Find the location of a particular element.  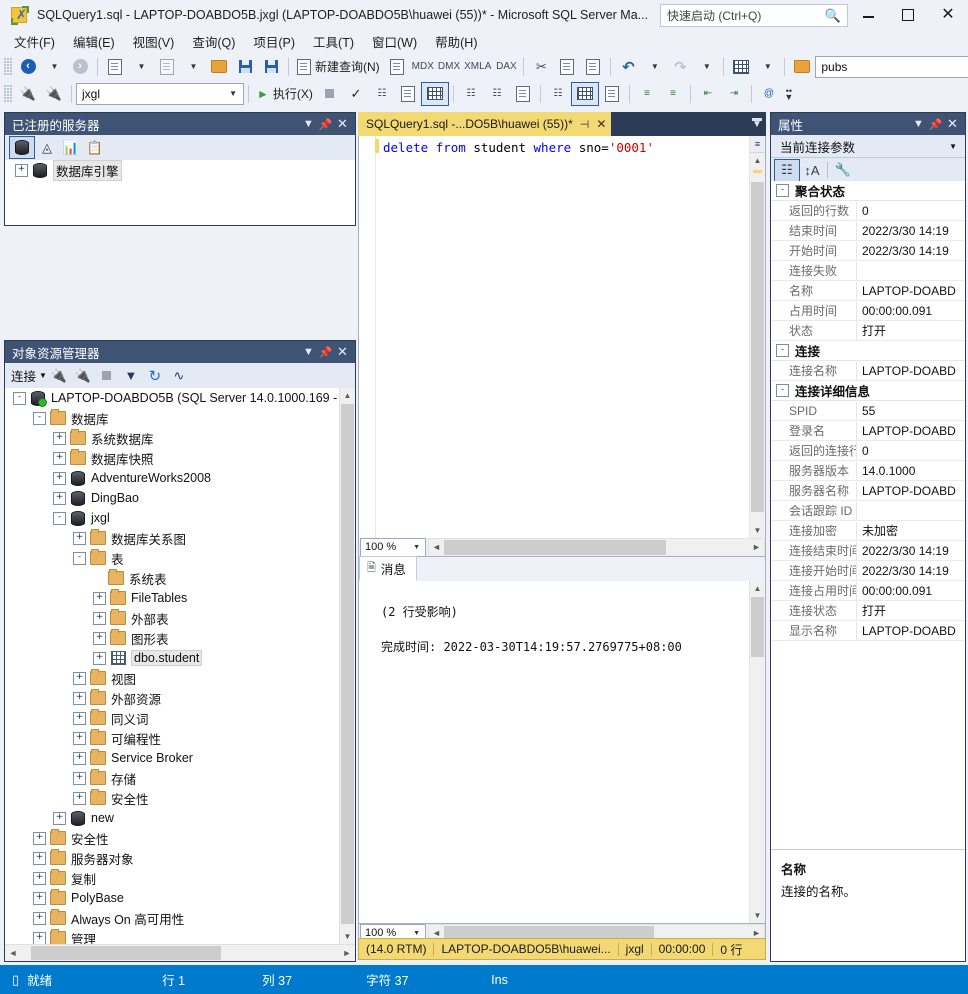

property-value: 00:00:00.091 is located at coordinates (911, 591).